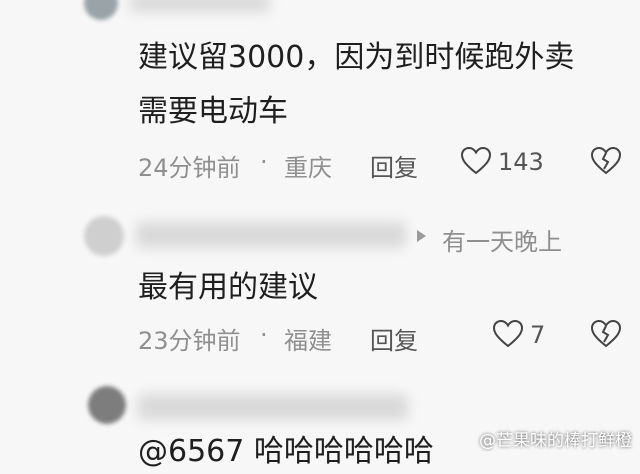 The image size is (640, 474). I want to click on comment-2-time: 23分钟前, so click(189, 341).